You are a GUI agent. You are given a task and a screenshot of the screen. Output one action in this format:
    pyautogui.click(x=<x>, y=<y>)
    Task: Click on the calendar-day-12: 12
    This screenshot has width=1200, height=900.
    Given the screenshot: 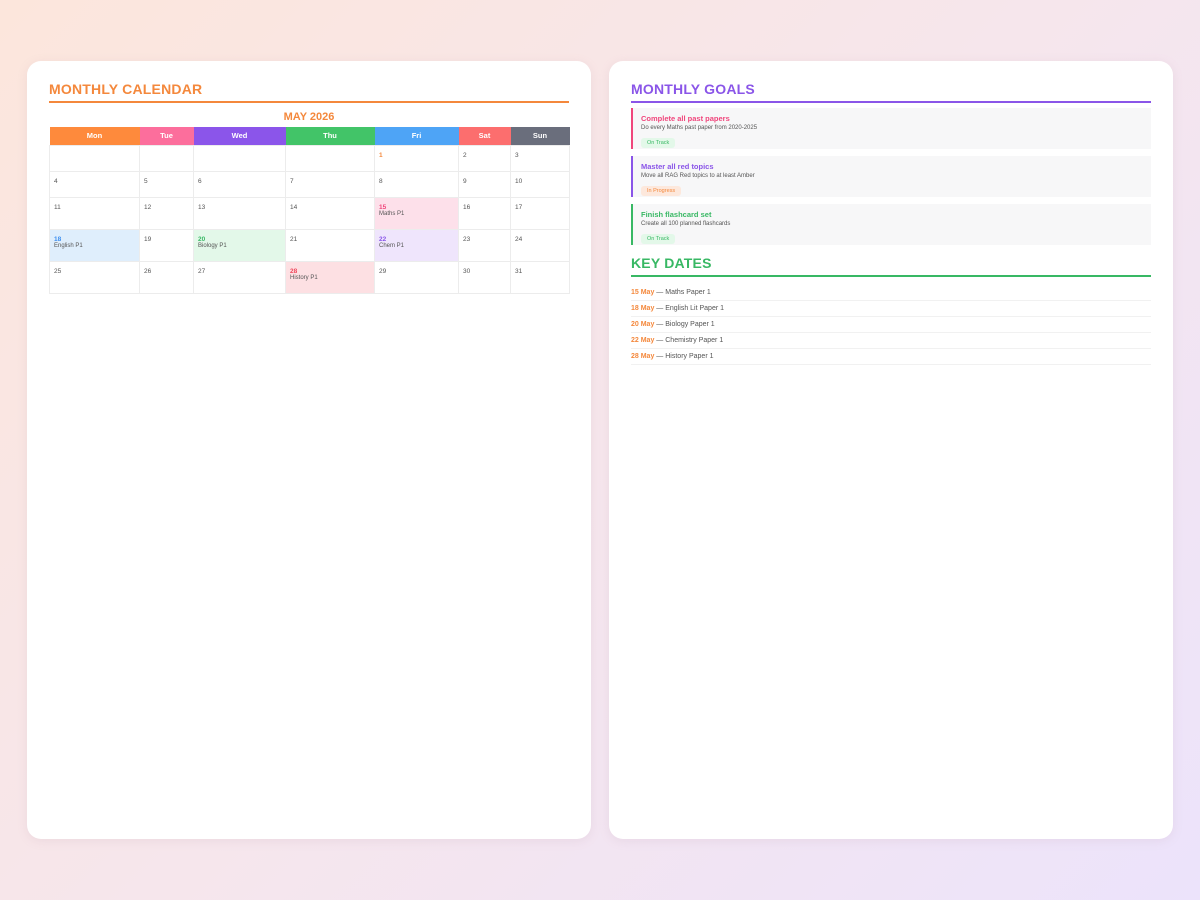 What is the action you would take?
    pyautogui.click(x=166, y=213)
    